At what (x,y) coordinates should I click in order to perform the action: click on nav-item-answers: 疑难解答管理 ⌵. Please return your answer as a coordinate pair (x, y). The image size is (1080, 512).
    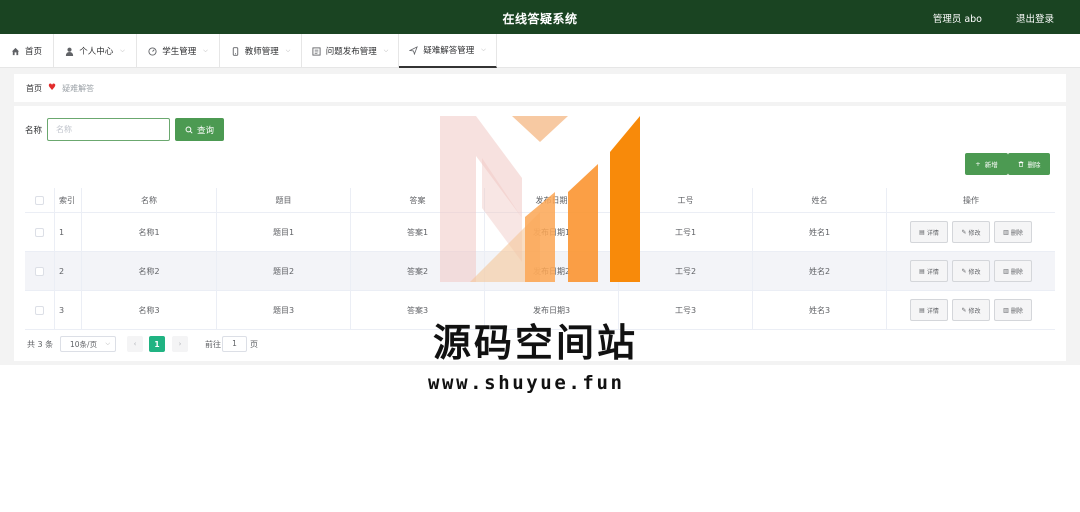
    Looking at the image, I should click on (448, 51).